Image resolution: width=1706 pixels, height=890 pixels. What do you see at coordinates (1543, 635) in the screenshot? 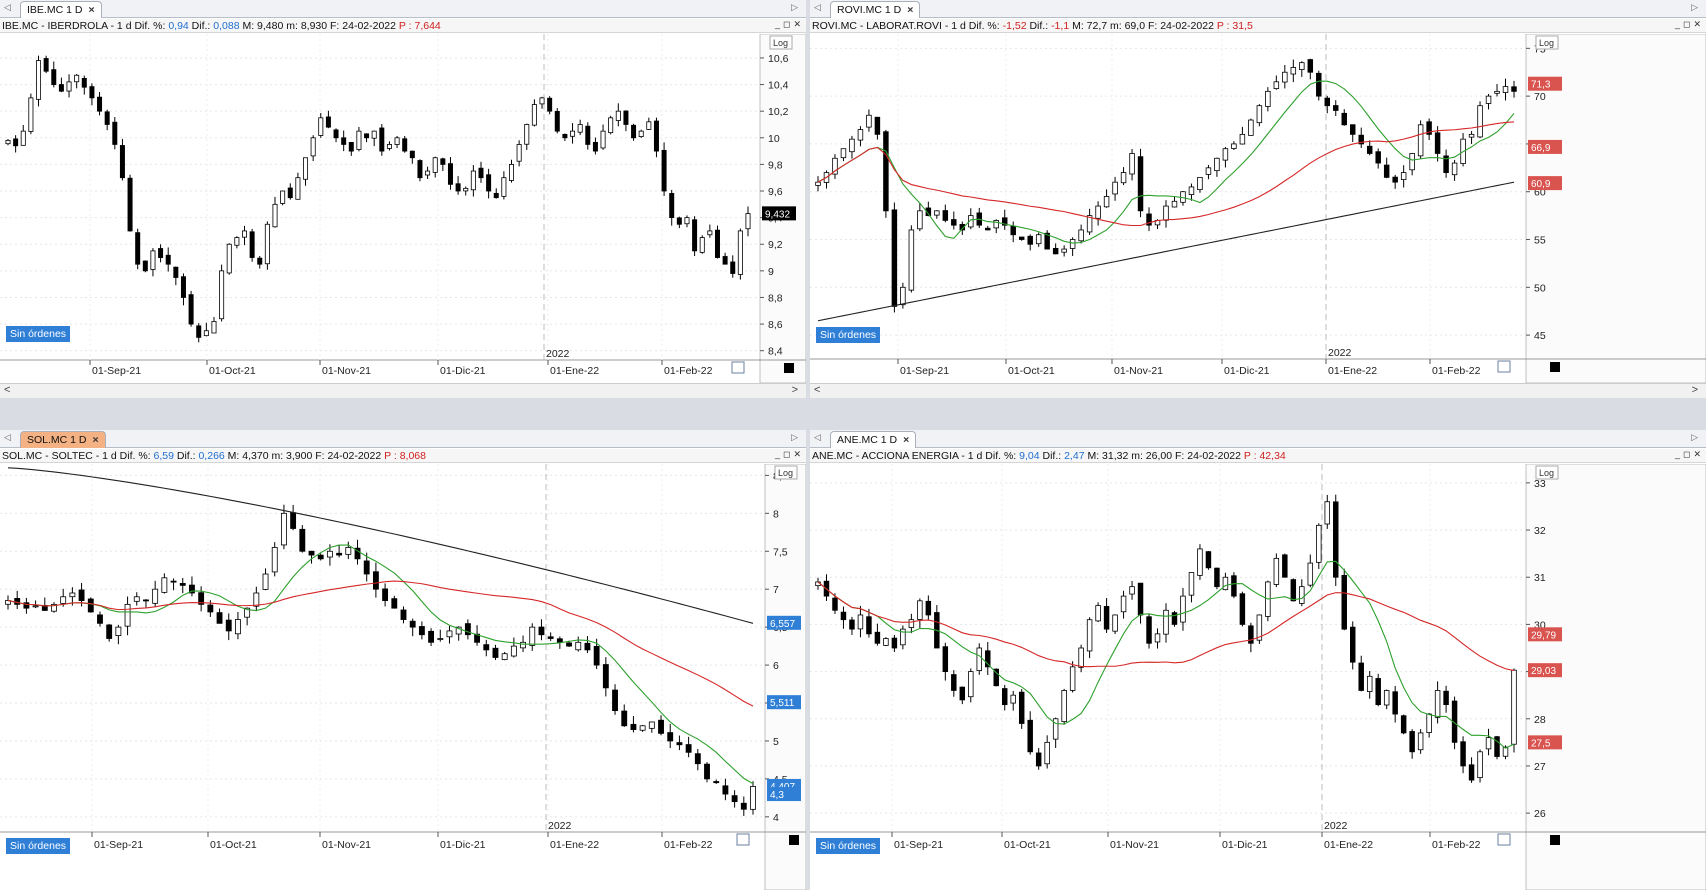
I see `ma-mid-marker: 29,79` at bounding box center [1543, 635].